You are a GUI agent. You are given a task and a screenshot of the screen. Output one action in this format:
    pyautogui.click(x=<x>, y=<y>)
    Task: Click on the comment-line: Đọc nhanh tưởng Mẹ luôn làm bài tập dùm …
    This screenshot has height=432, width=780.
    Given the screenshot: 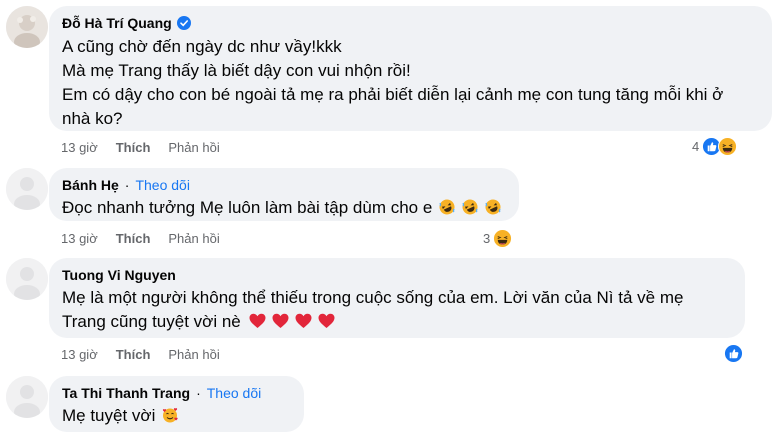 What is the action you would take?
    pyautogui.click(x=247, y=207)
    